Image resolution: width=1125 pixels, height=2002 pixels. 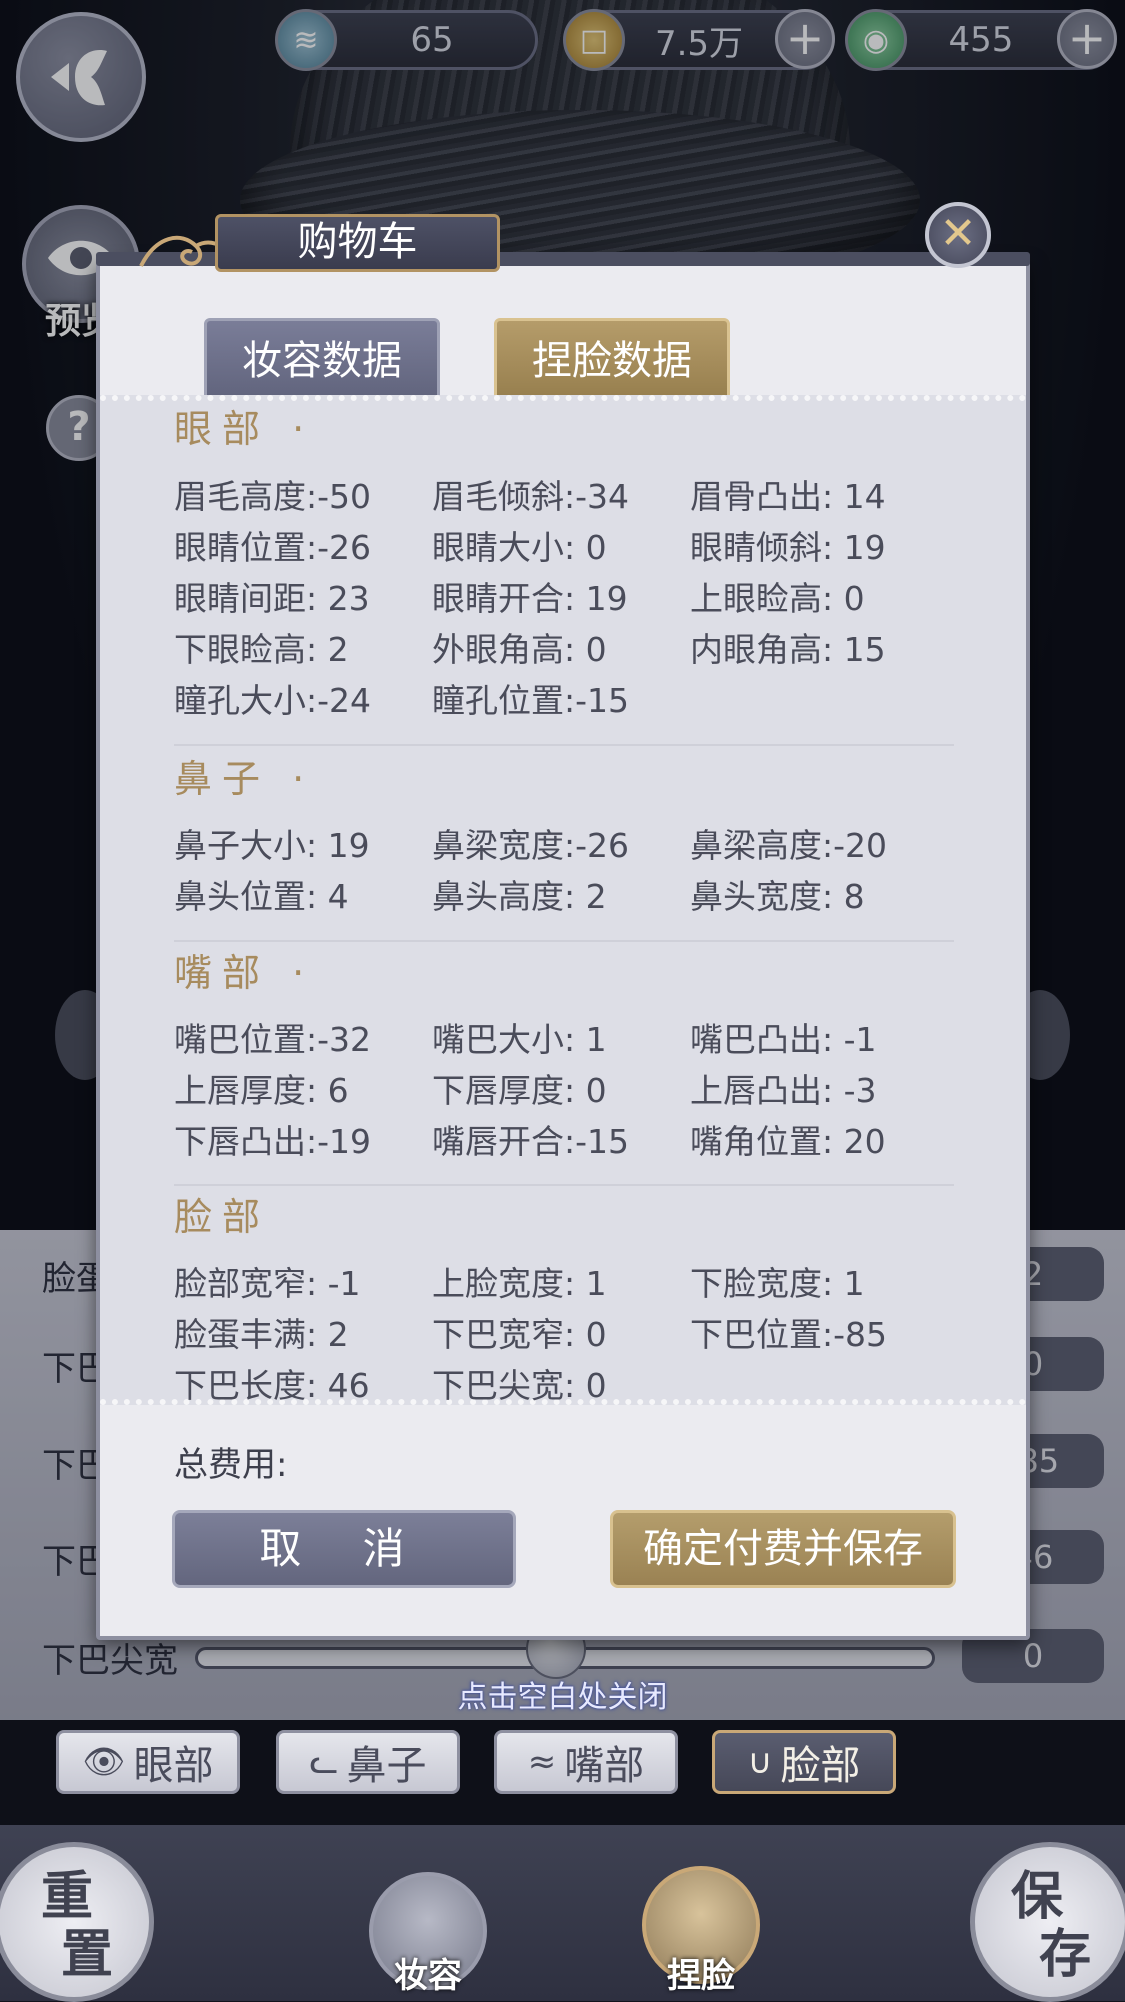 What do you see at coordinates (87, 1954) in the screenshot?
I see `reset-label-2: 置` at bounding box center [87, 1954].